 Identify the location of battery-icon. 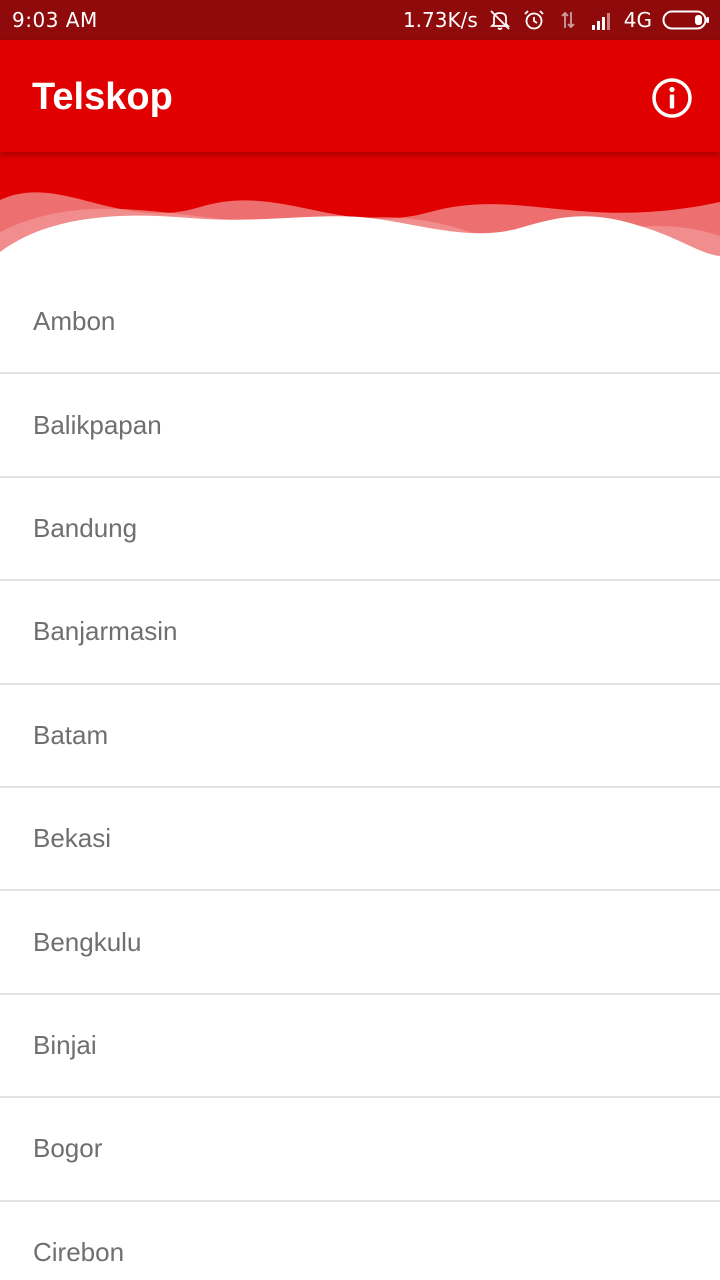
(685, 20).